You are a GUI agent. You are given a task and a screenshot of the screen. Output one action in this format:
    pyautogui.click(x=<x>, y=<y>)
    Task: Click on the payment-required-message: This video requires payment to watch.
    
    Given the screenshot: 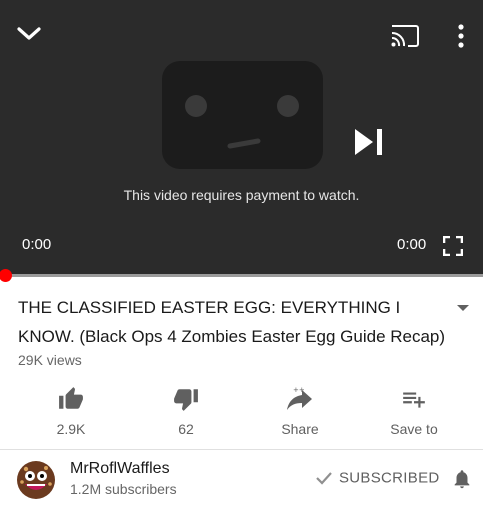 What is the action you would take?
    pyautogui.click(x=241, y=195)
    